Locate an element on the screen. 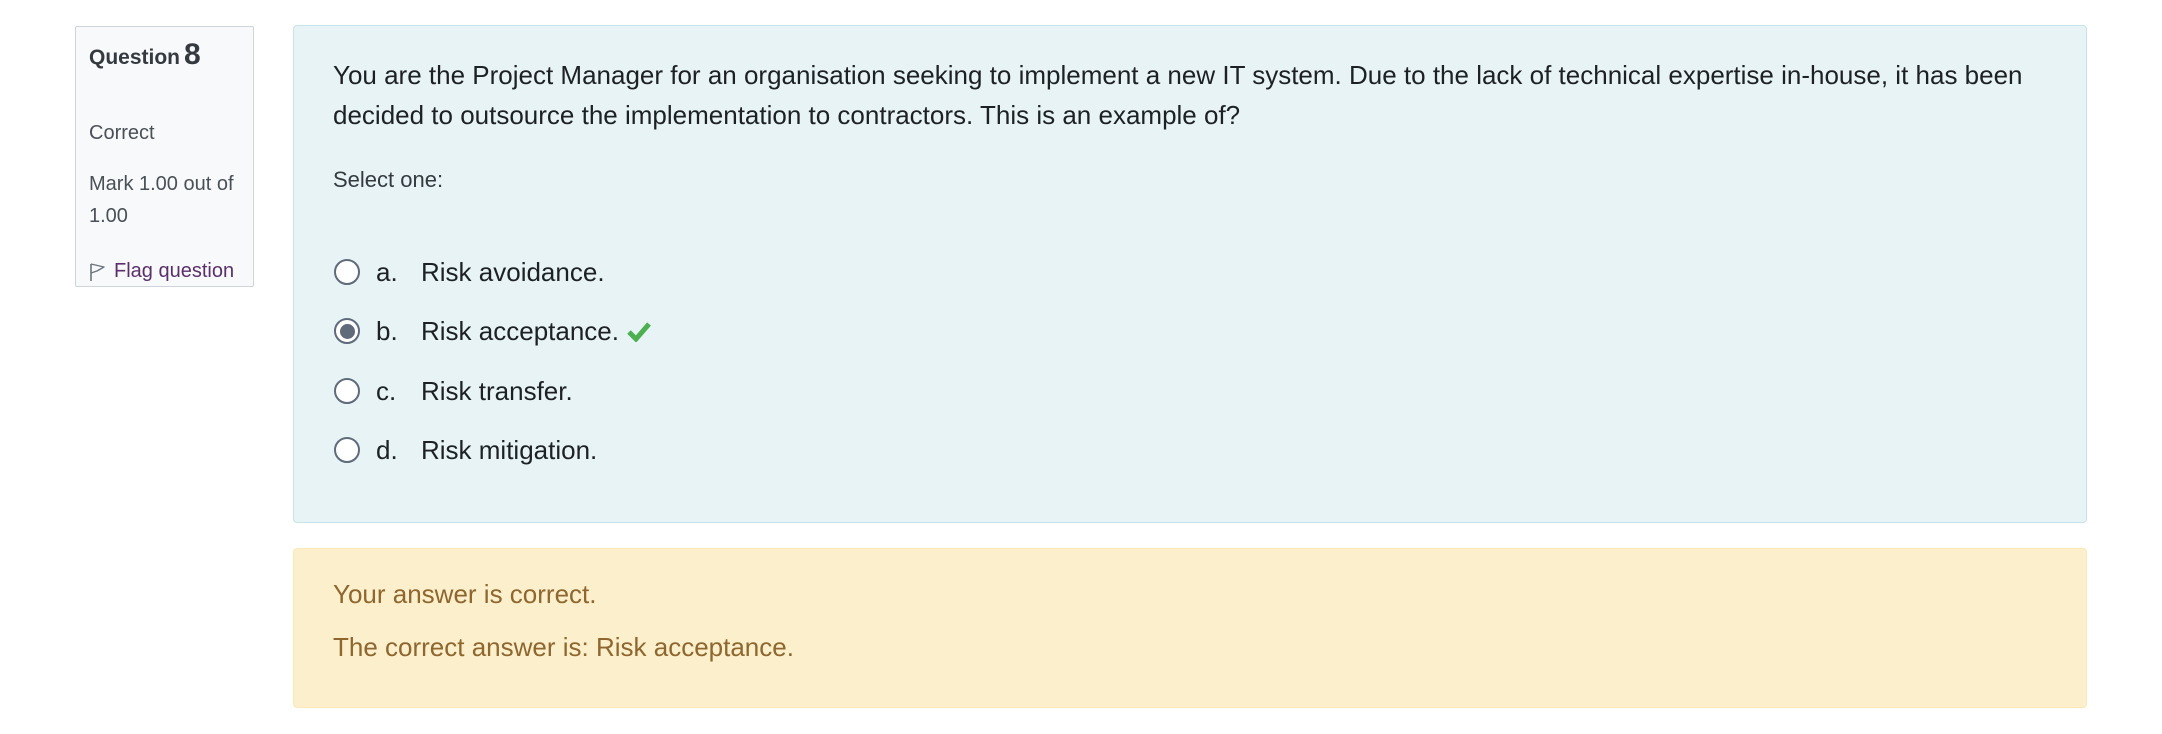 This screenshot has width=2162, height=734. checkmark-icon is located at coordinates (639, 332).